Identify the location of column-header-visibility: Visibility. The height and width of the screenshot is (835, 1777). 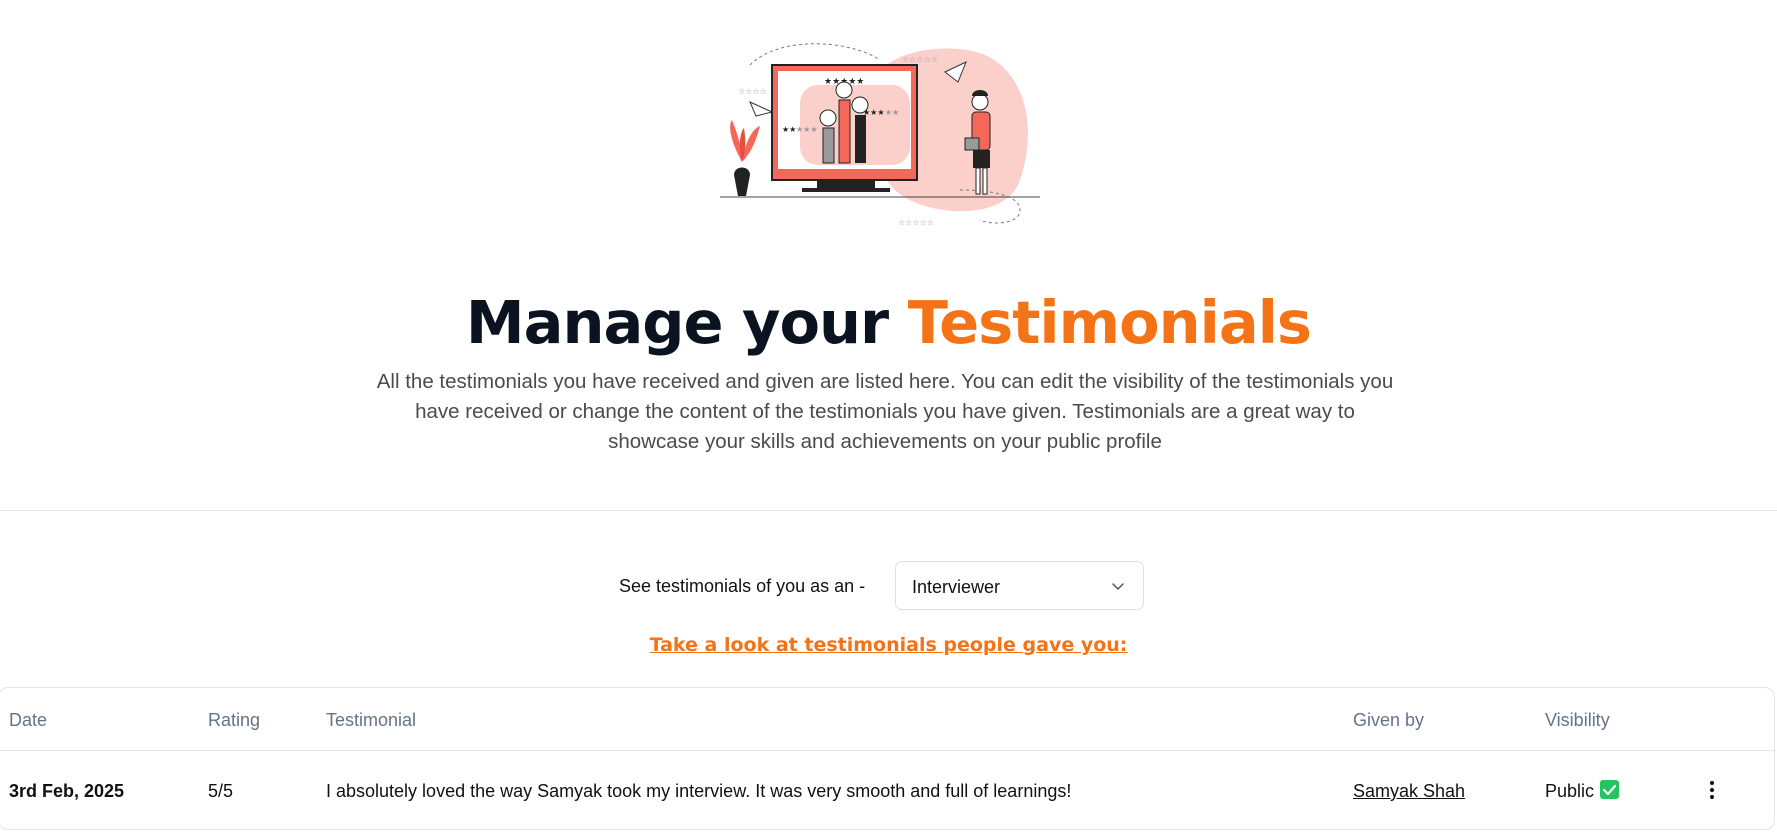
(1577, 720).